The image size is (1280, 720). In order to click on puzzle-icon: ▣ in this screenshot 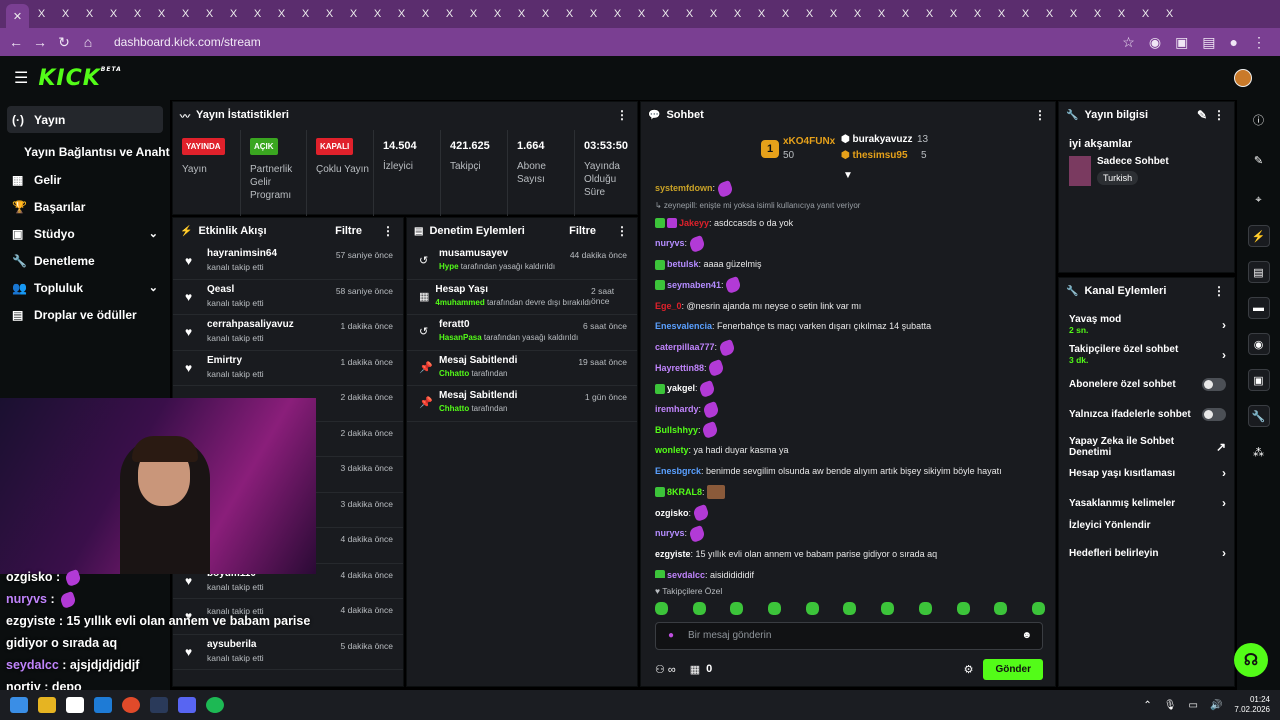, I will do `click(1181, 42)`.